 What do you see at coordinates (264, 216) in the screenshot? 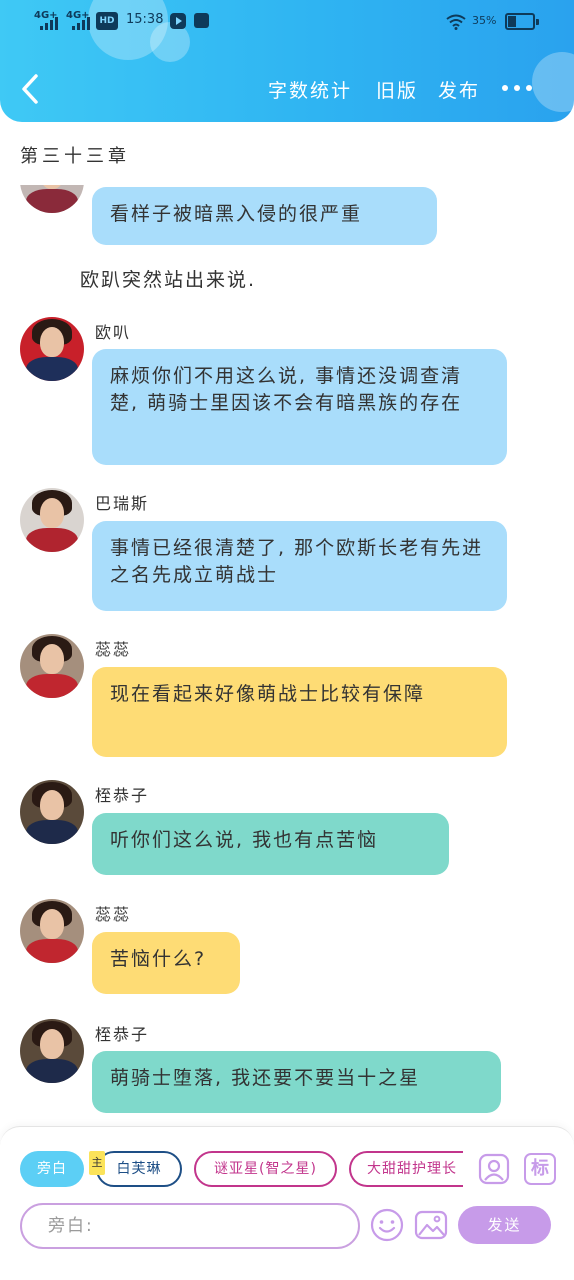
I see `message-bubble: 看样子被暗黑入侵的很严重` at bounding box center [264, 216].